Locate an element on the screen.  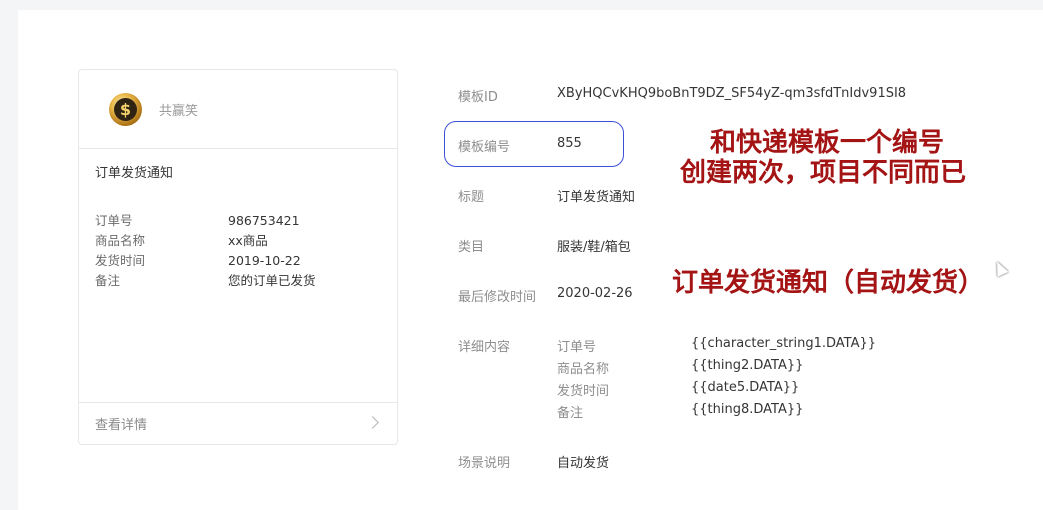
card-title: 订单发货通知 is located at coordinates (134, 173).